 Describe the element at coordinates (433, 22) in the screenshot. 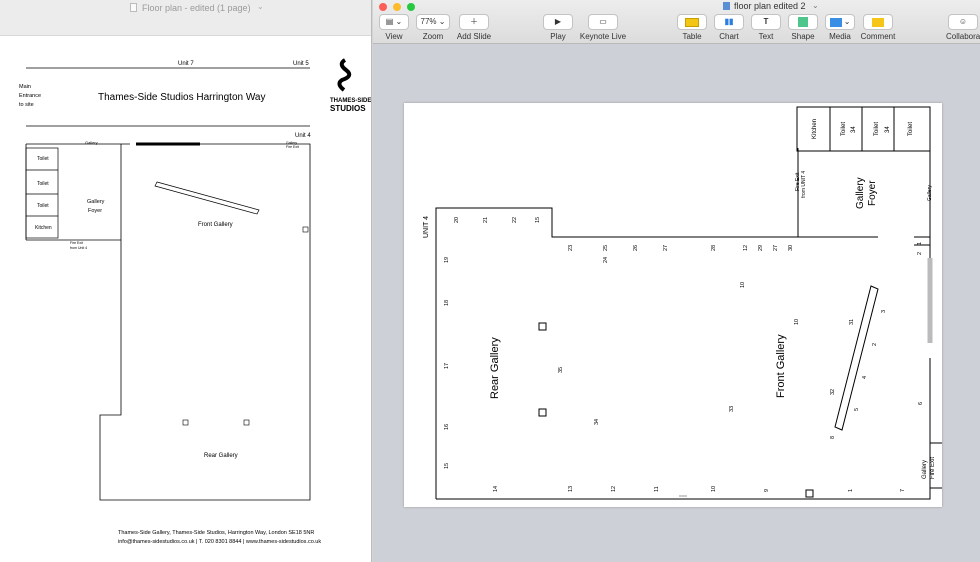

I see `zoom-select: 77% ⌄` at that location.